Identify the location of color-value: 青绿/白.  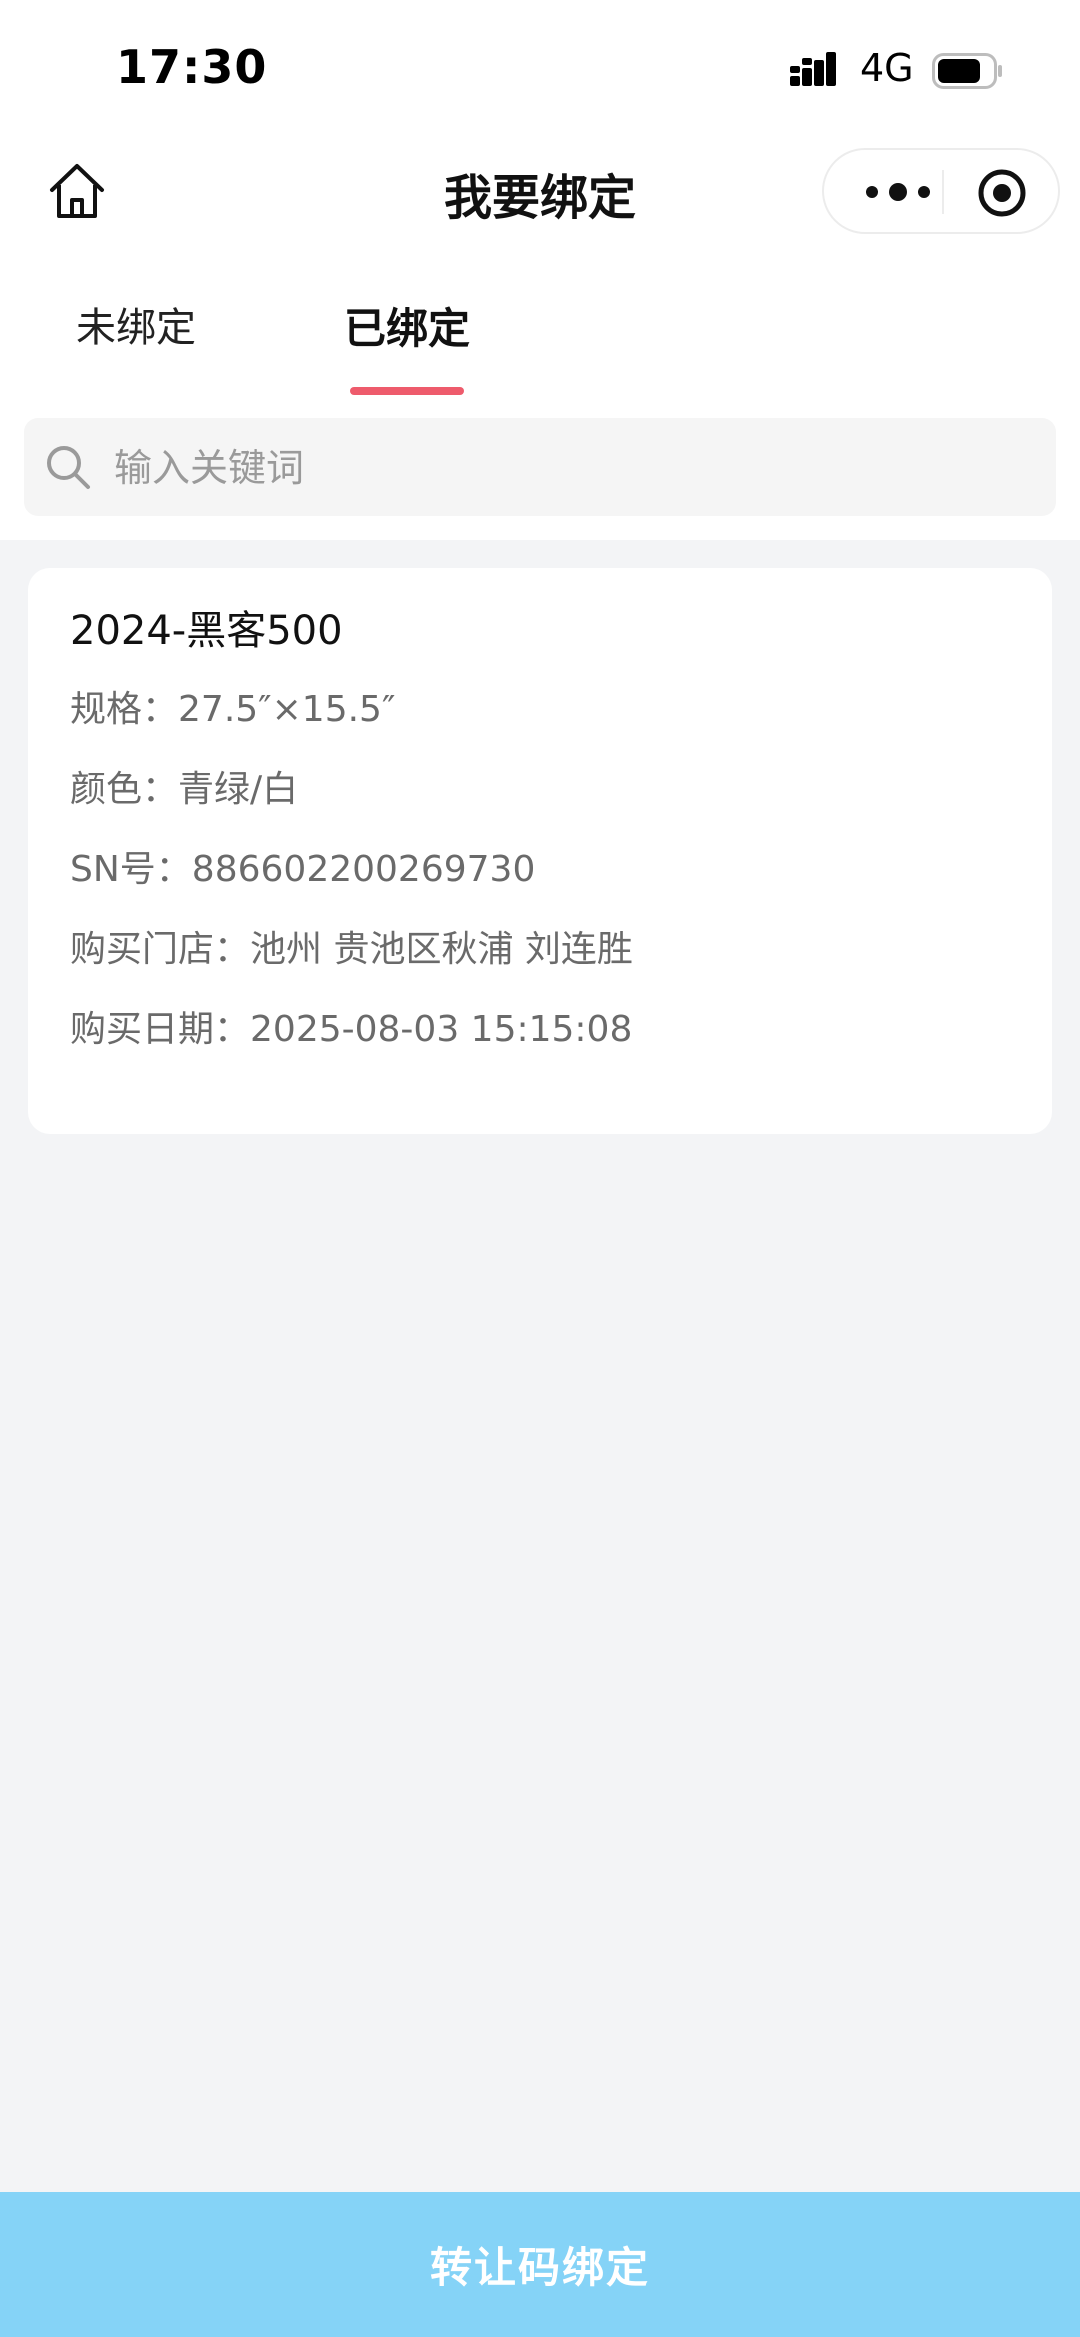
(238, 789).